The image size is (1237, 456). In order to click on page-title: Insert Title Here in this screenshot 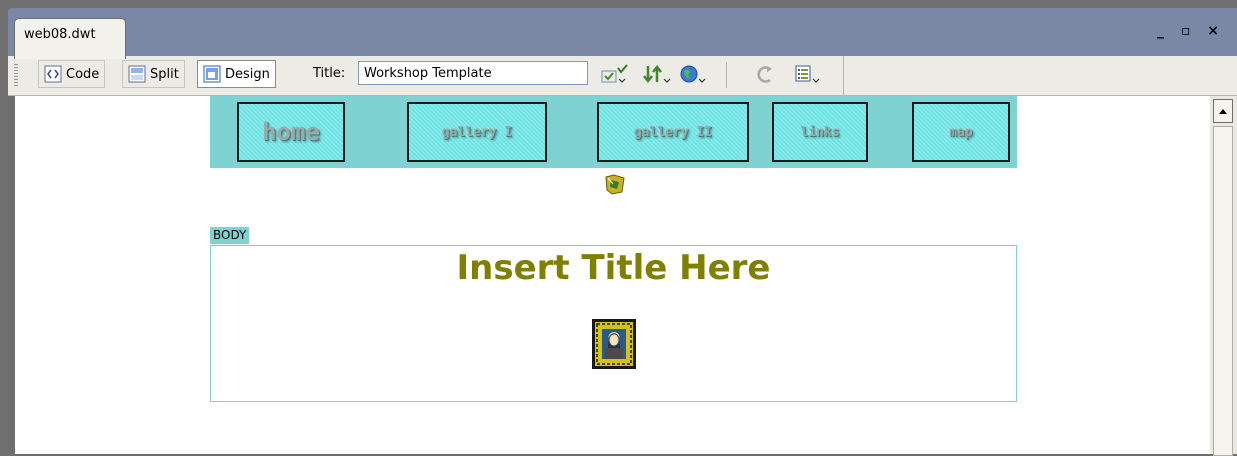, I will do `click(613, 268)`.